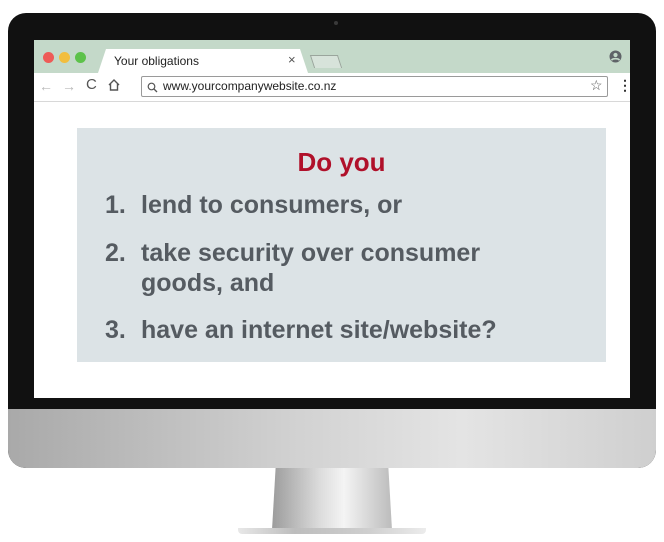  Describe the element at coordinates (332, 499) in the screenshot. I see `monitor-stand` at that location.